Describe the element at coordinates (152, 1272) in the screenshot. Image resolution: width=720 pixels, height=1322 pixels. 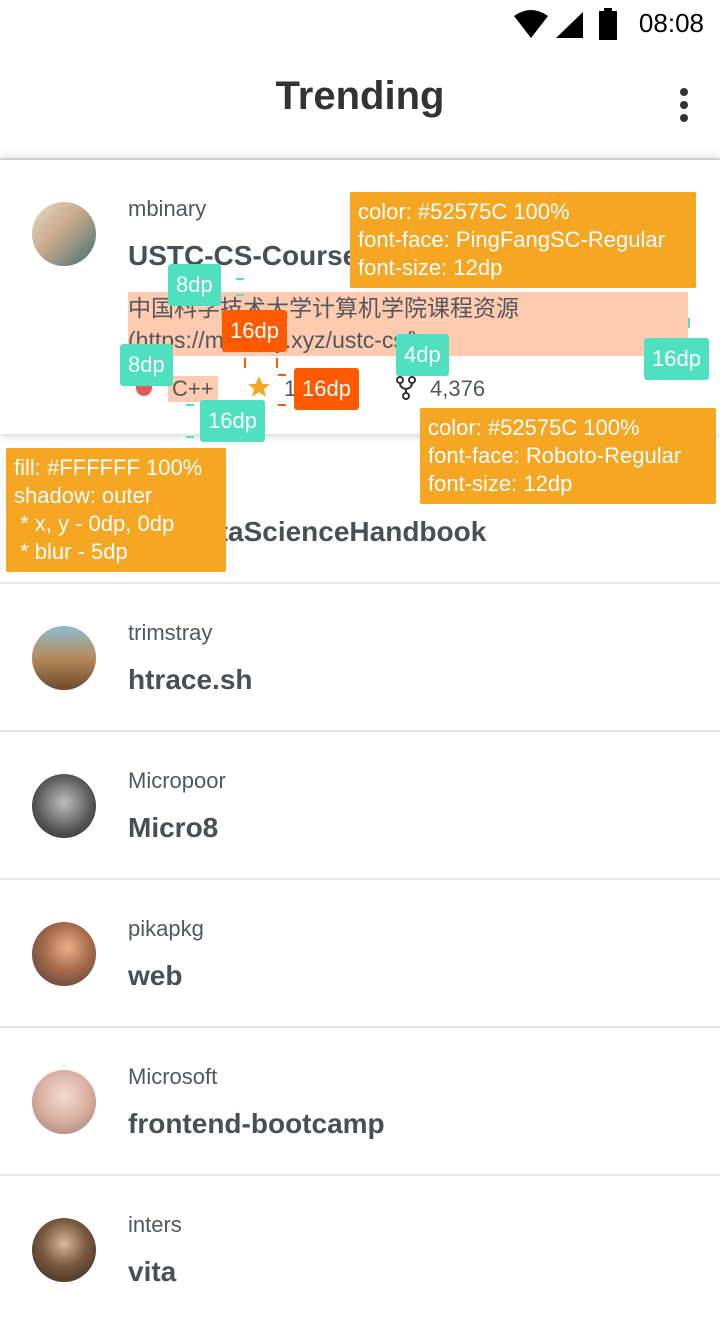
I see `repo-name: vita` at that location.